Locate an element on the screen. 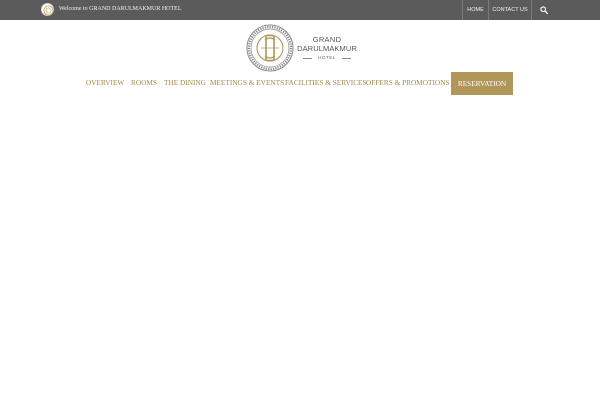 This screenshot has height=400, width=600. search-icon is located at coordinates (544, 10).